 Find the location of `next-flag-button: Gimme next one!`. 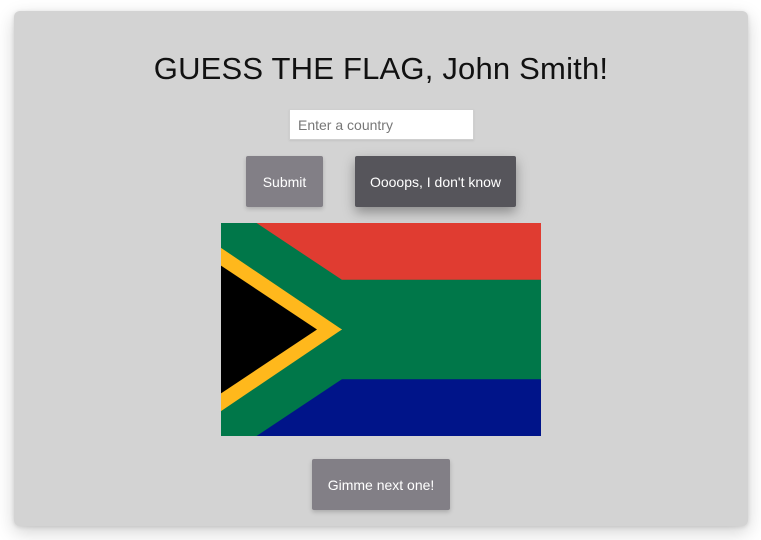

next-flag-button: Gimme next one! is located at coordinates (381, 484).